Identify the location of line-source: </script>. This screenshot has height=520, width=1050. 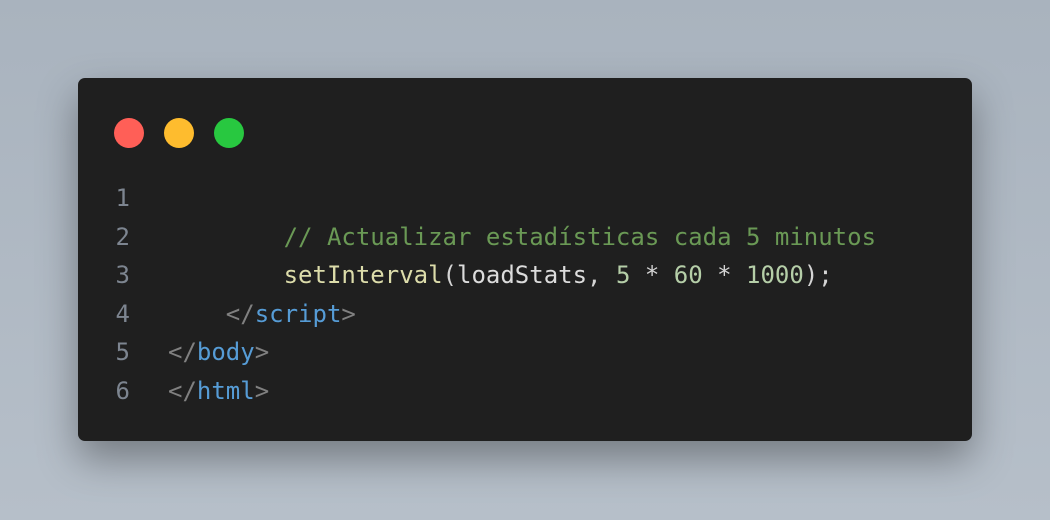
(243, 314).